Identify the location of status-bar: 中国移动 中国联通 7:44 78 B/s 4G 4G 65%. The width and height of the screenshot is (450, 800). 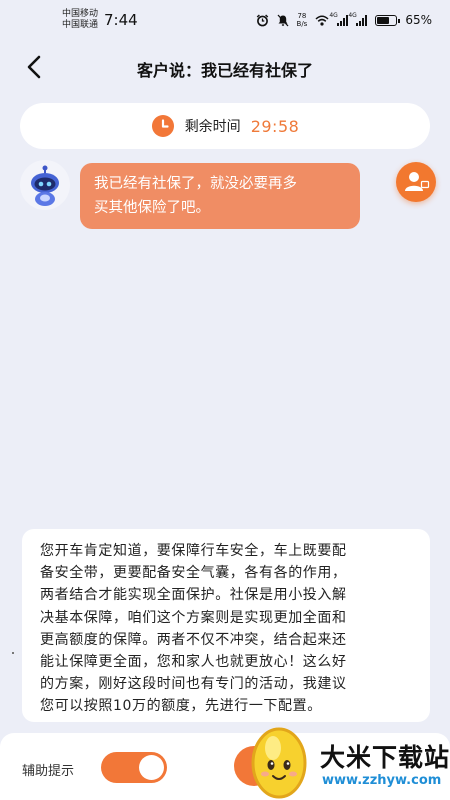
(225, 22).